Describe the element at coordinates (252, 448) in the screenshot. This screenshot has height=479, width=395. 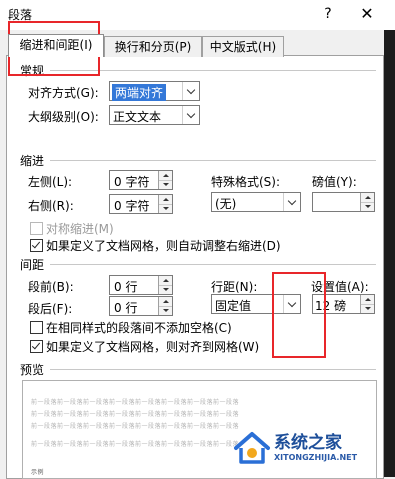
I see `house-logo-icon` at that location.